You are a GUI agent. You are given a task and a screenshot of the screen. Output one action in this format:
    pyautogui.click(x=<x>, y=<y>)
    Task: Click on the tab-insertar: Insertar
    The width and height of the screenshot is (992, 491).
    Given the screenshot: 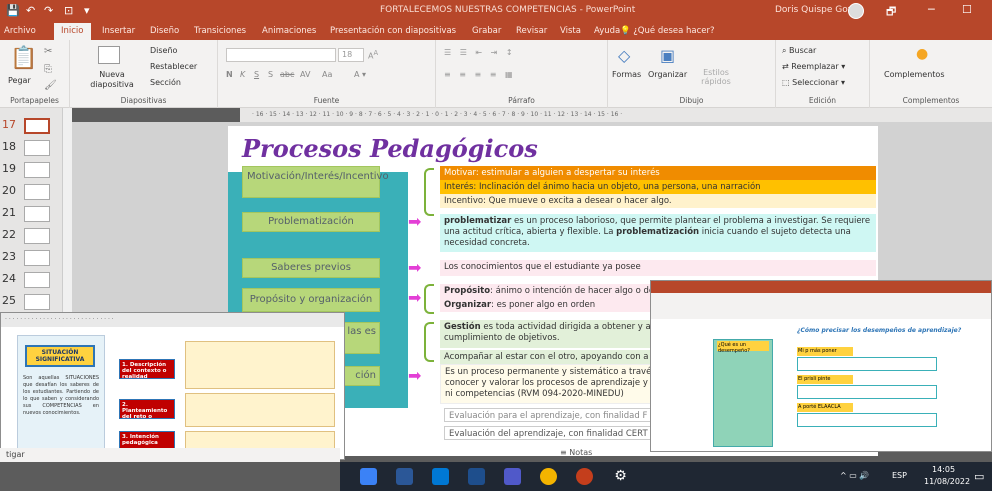 What is the action you would take?
    pyautogui.click(x=118, y=31)
    